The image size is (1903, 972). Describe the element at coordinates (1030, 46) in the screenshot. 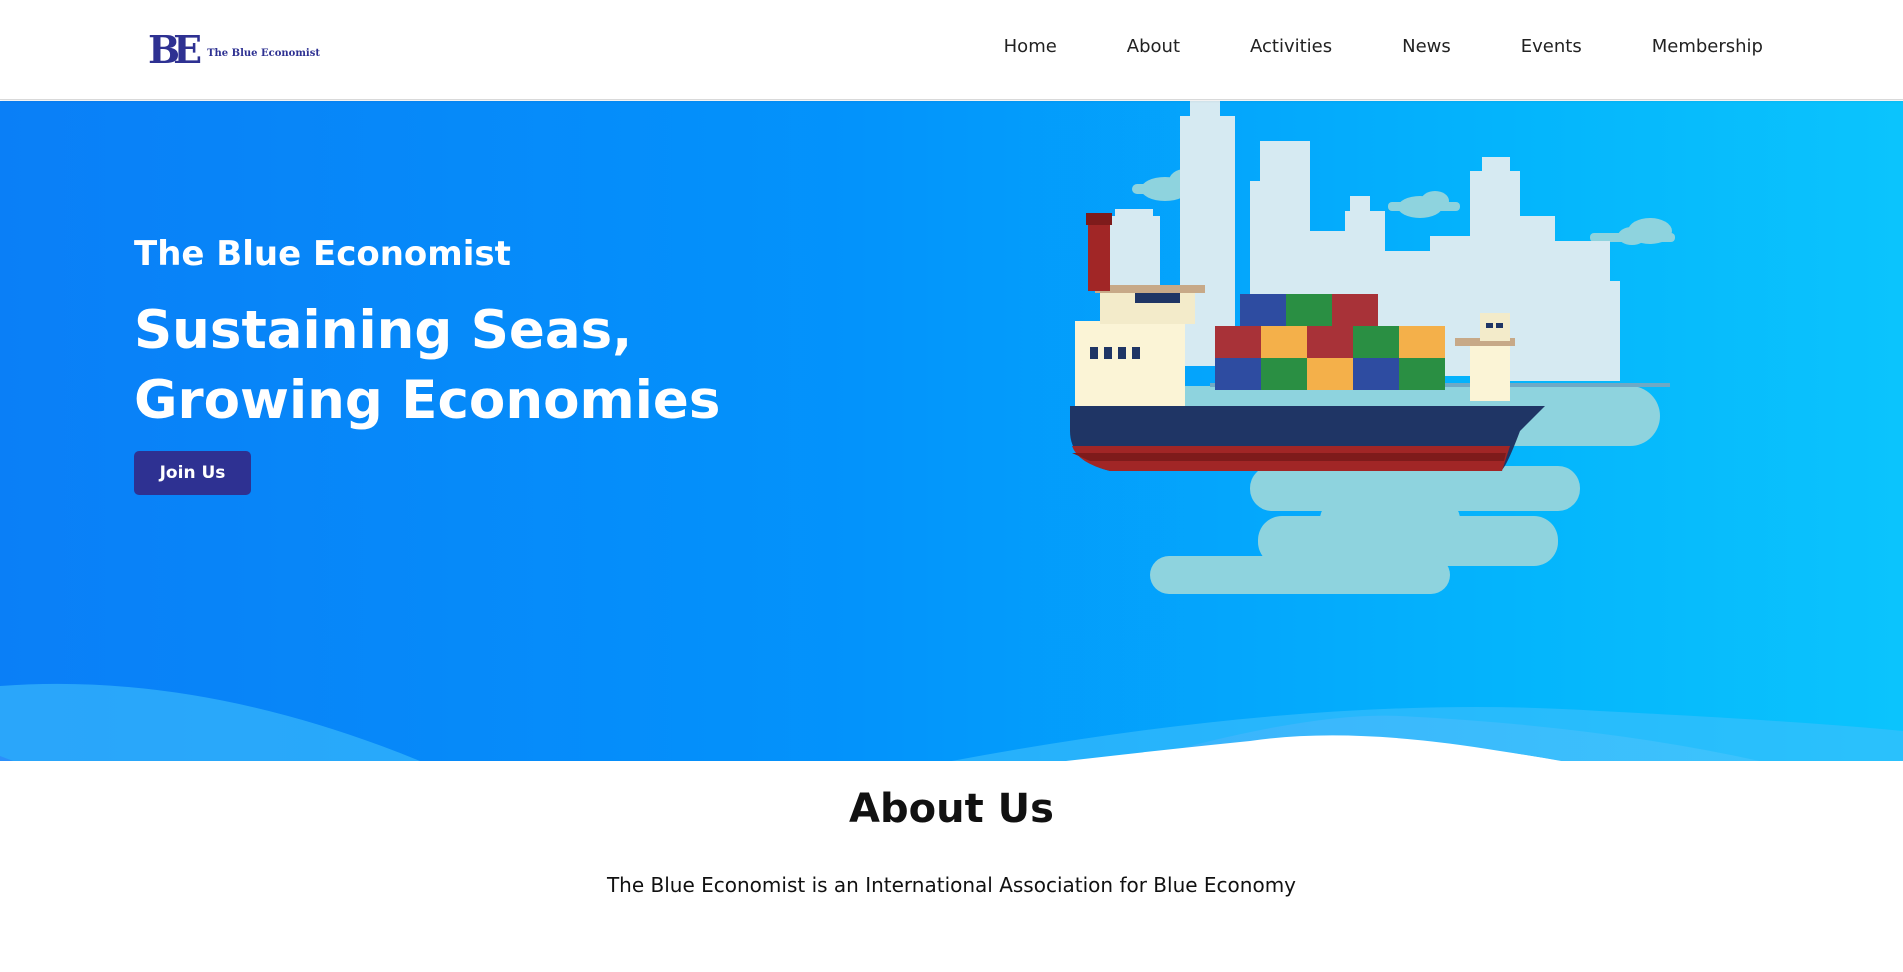

I see `nav-home: Home` at that location.